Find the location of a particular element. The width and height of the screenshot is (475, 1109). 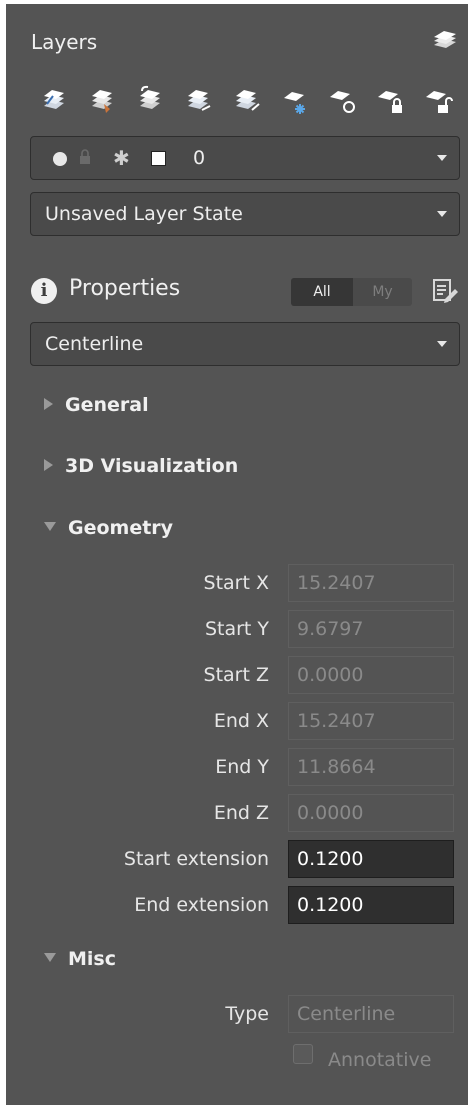

all-my-toggle: All My is located at coordinates (351, 292).